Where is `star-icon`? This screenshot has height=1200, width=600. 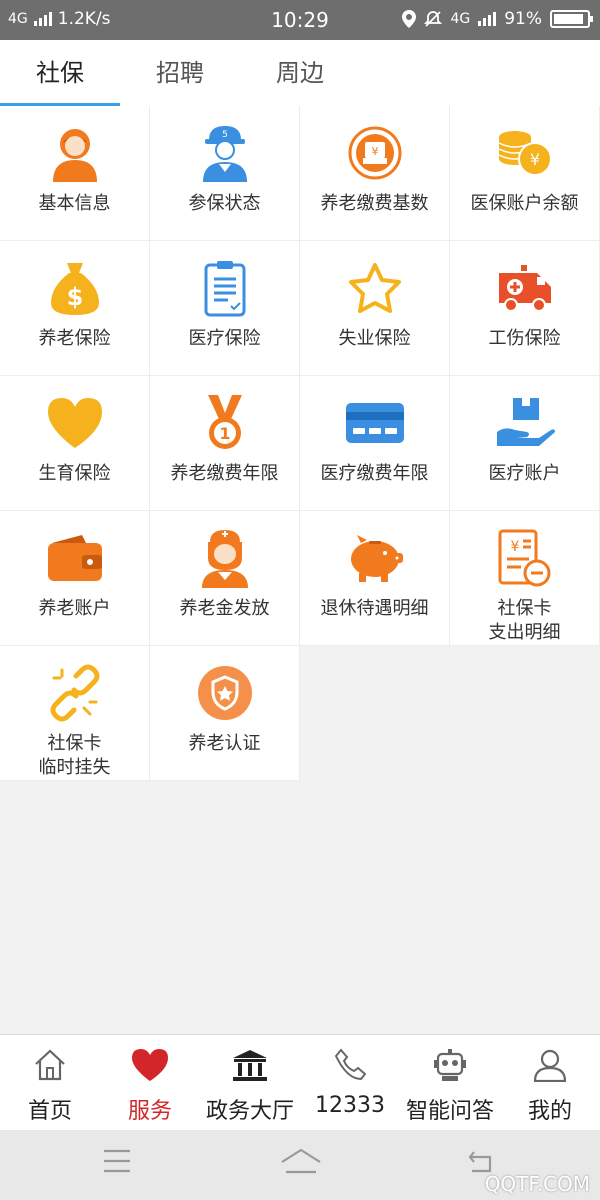 star-icon is located at coordinates (375, 288).